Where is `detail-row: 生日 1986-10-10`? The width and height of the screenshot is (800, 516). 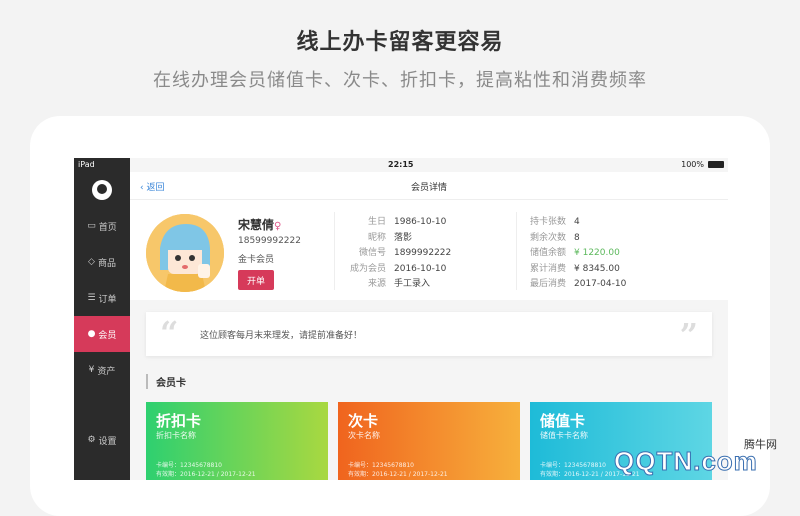
detail-row: 生日 1986-10-10 is located at coordinates (395, 222).